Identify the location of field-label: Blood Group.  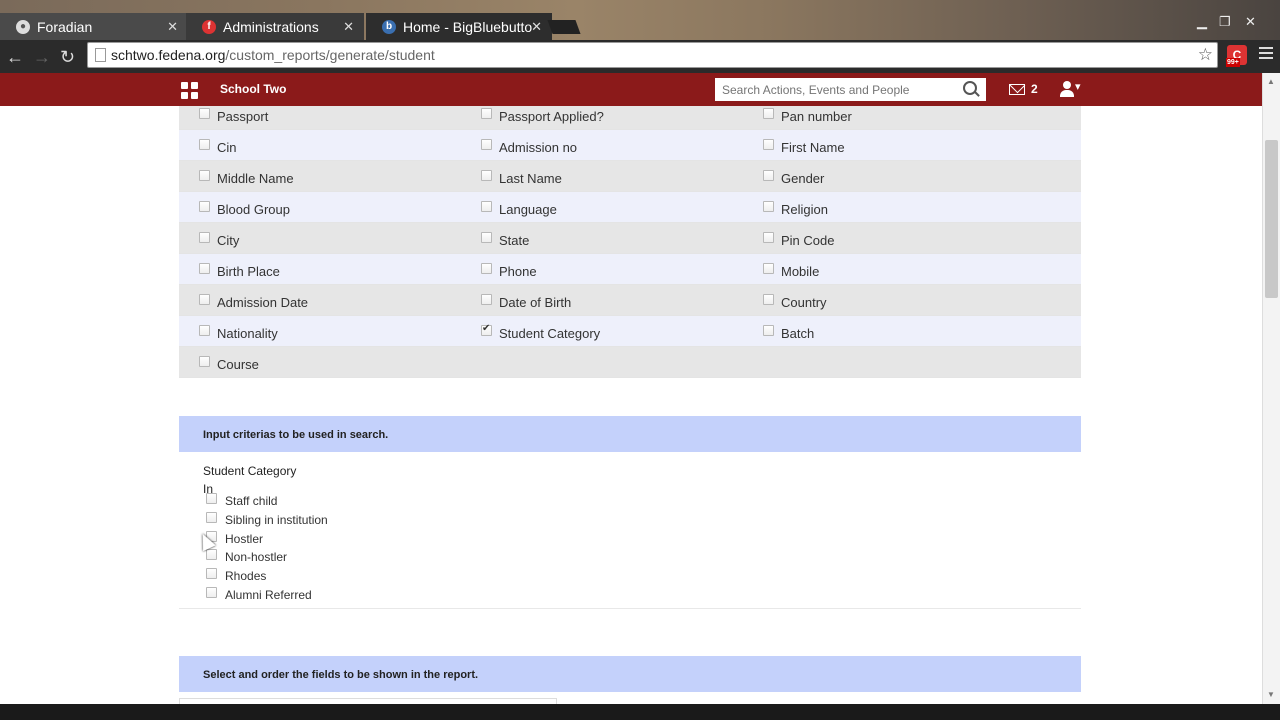
(253, 209).